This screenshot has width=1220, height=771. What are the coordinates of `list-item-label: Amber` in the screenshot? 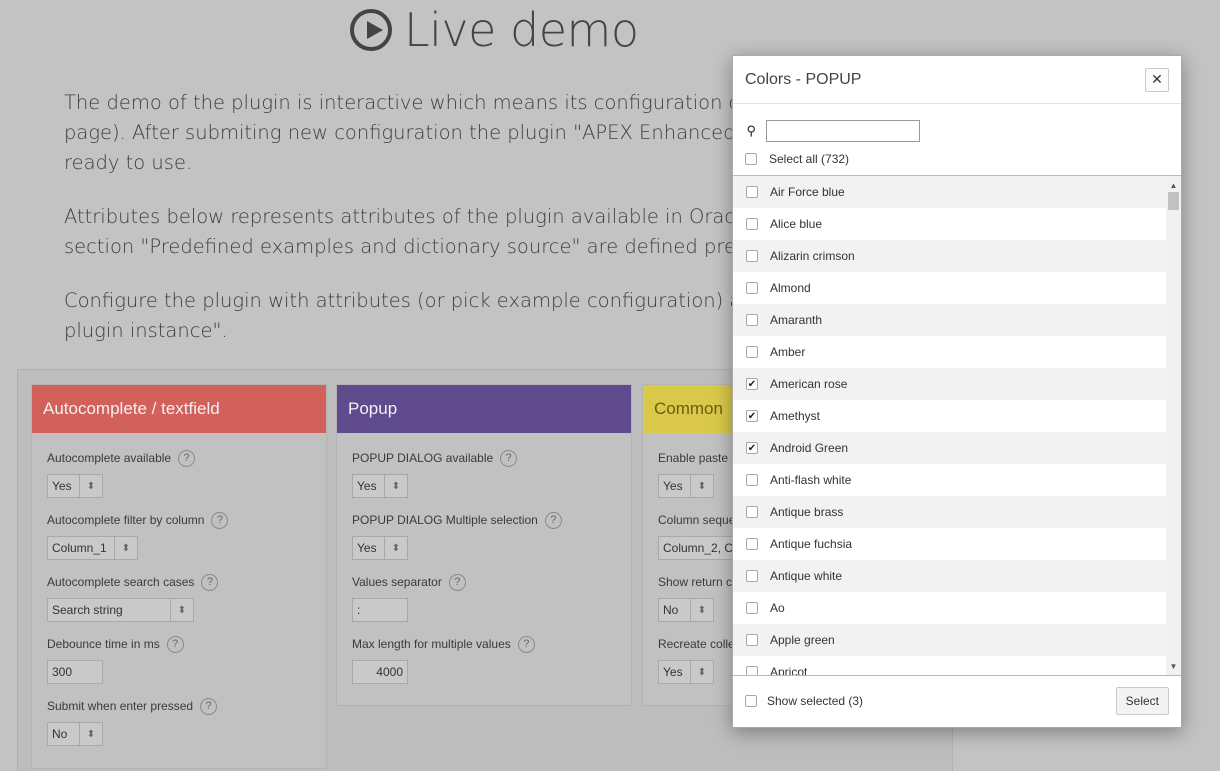 It's located at (788, 352).